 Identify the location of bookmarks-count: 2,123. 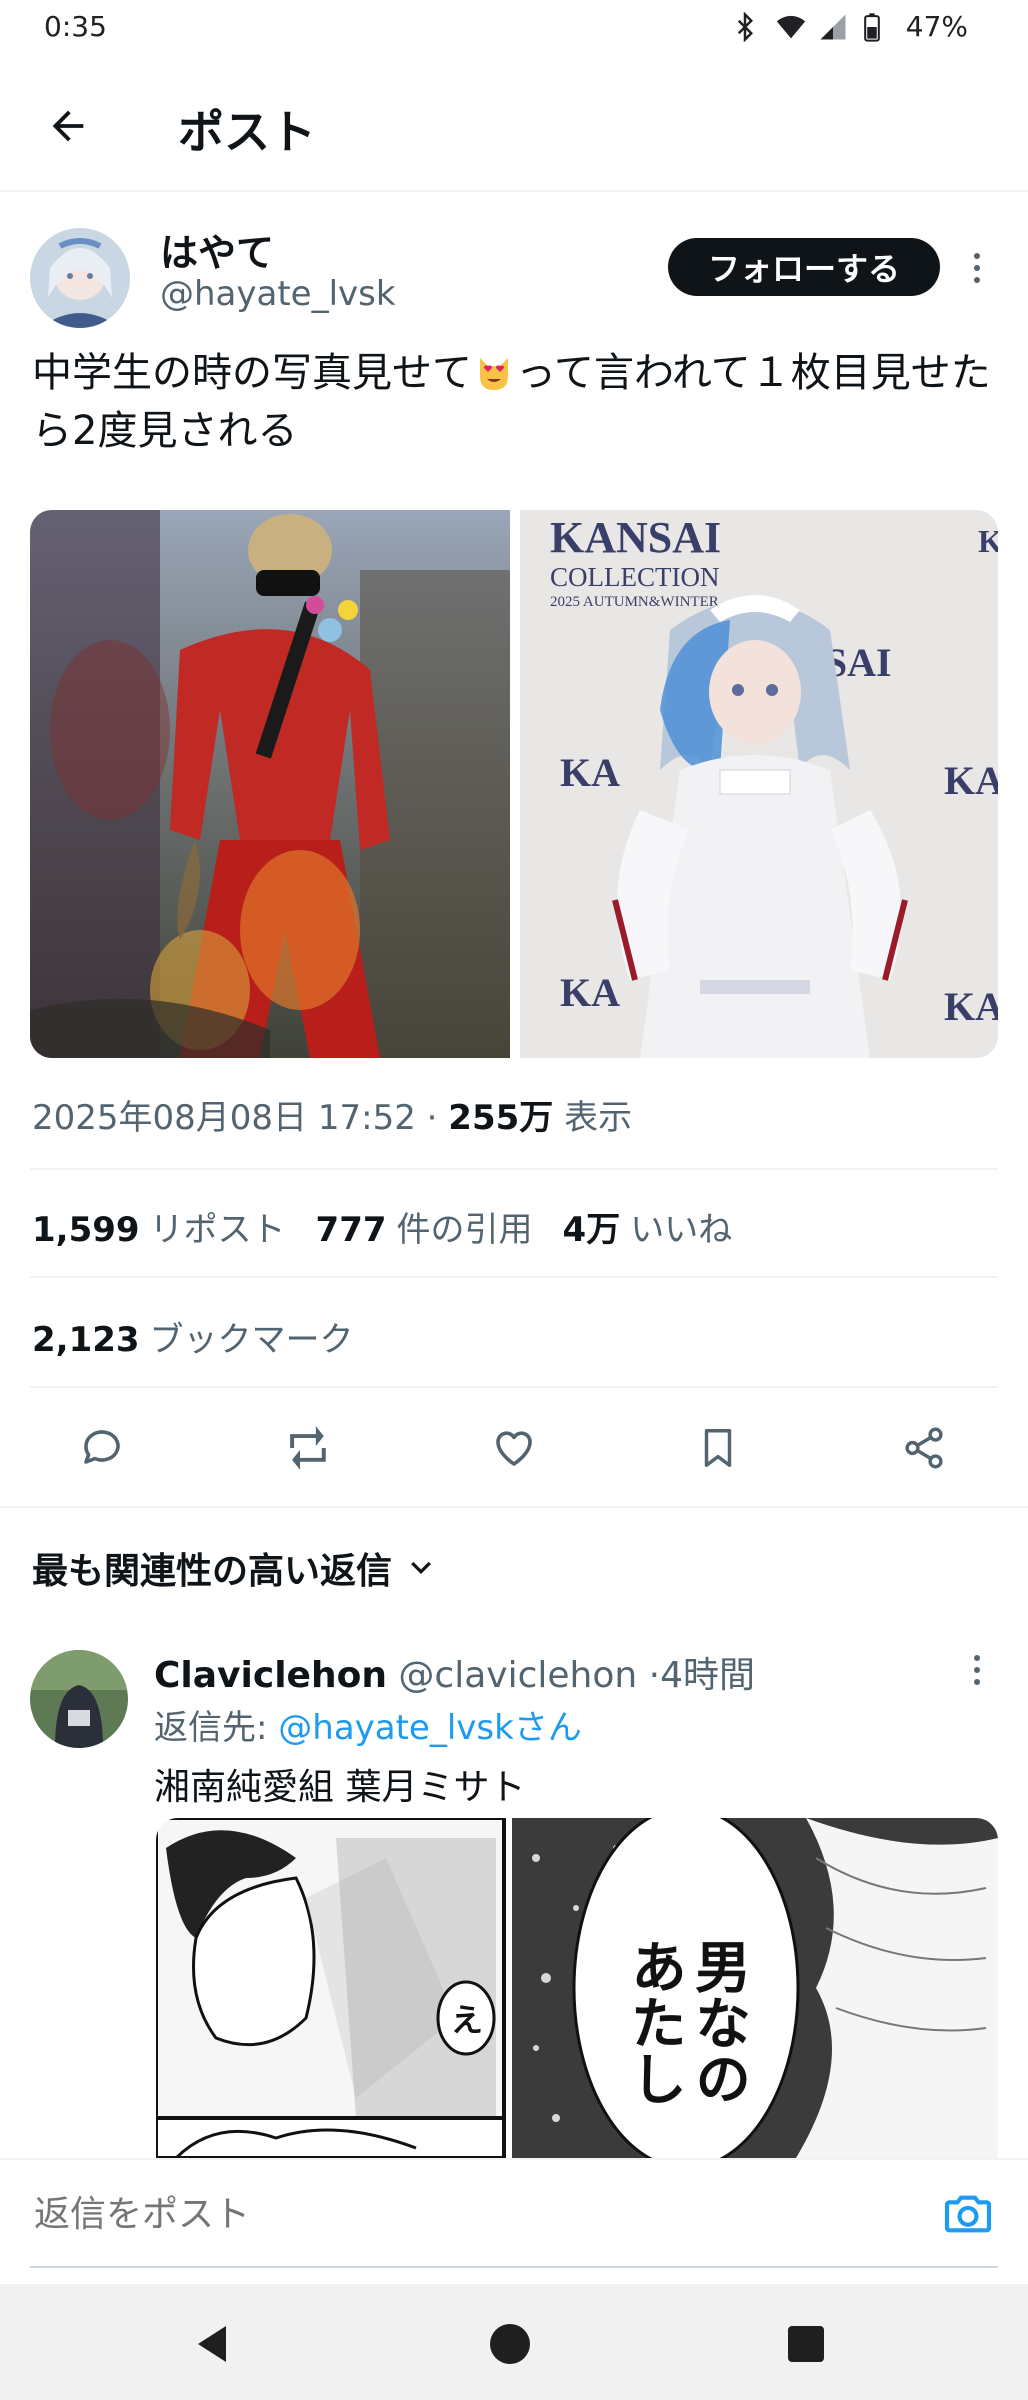
(86, 1340).